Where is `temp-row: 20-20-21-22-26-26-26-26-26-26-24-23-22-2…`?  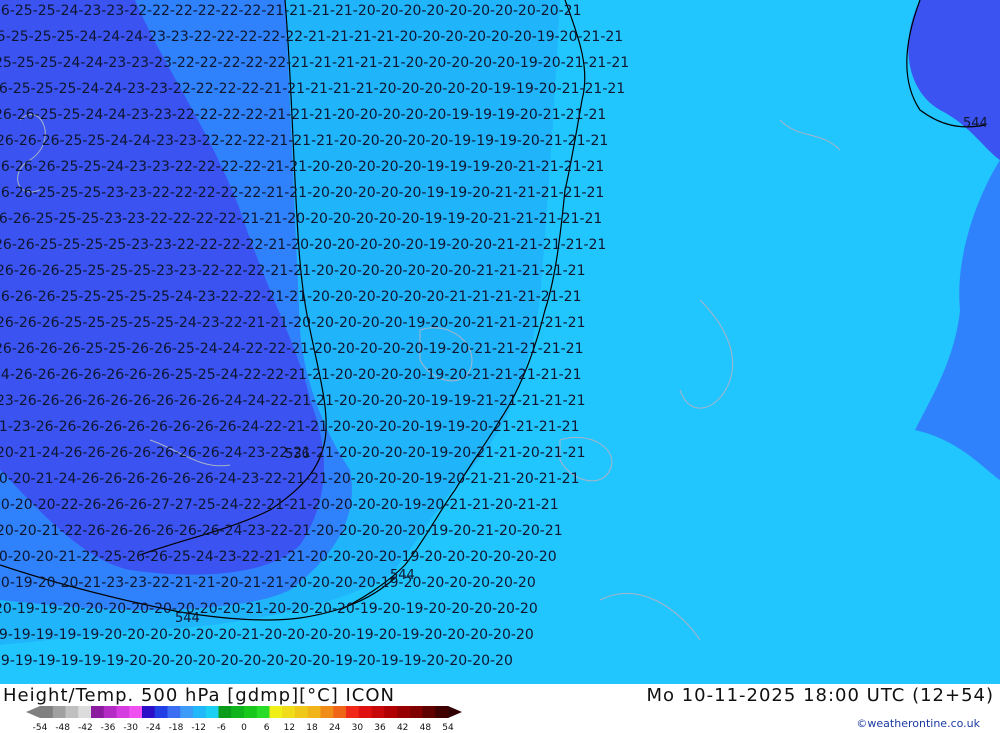 temp-row: 20-20-21-22-26-26-26-26-26-26-24-23-22-2… is located at coordinates (281, 531).